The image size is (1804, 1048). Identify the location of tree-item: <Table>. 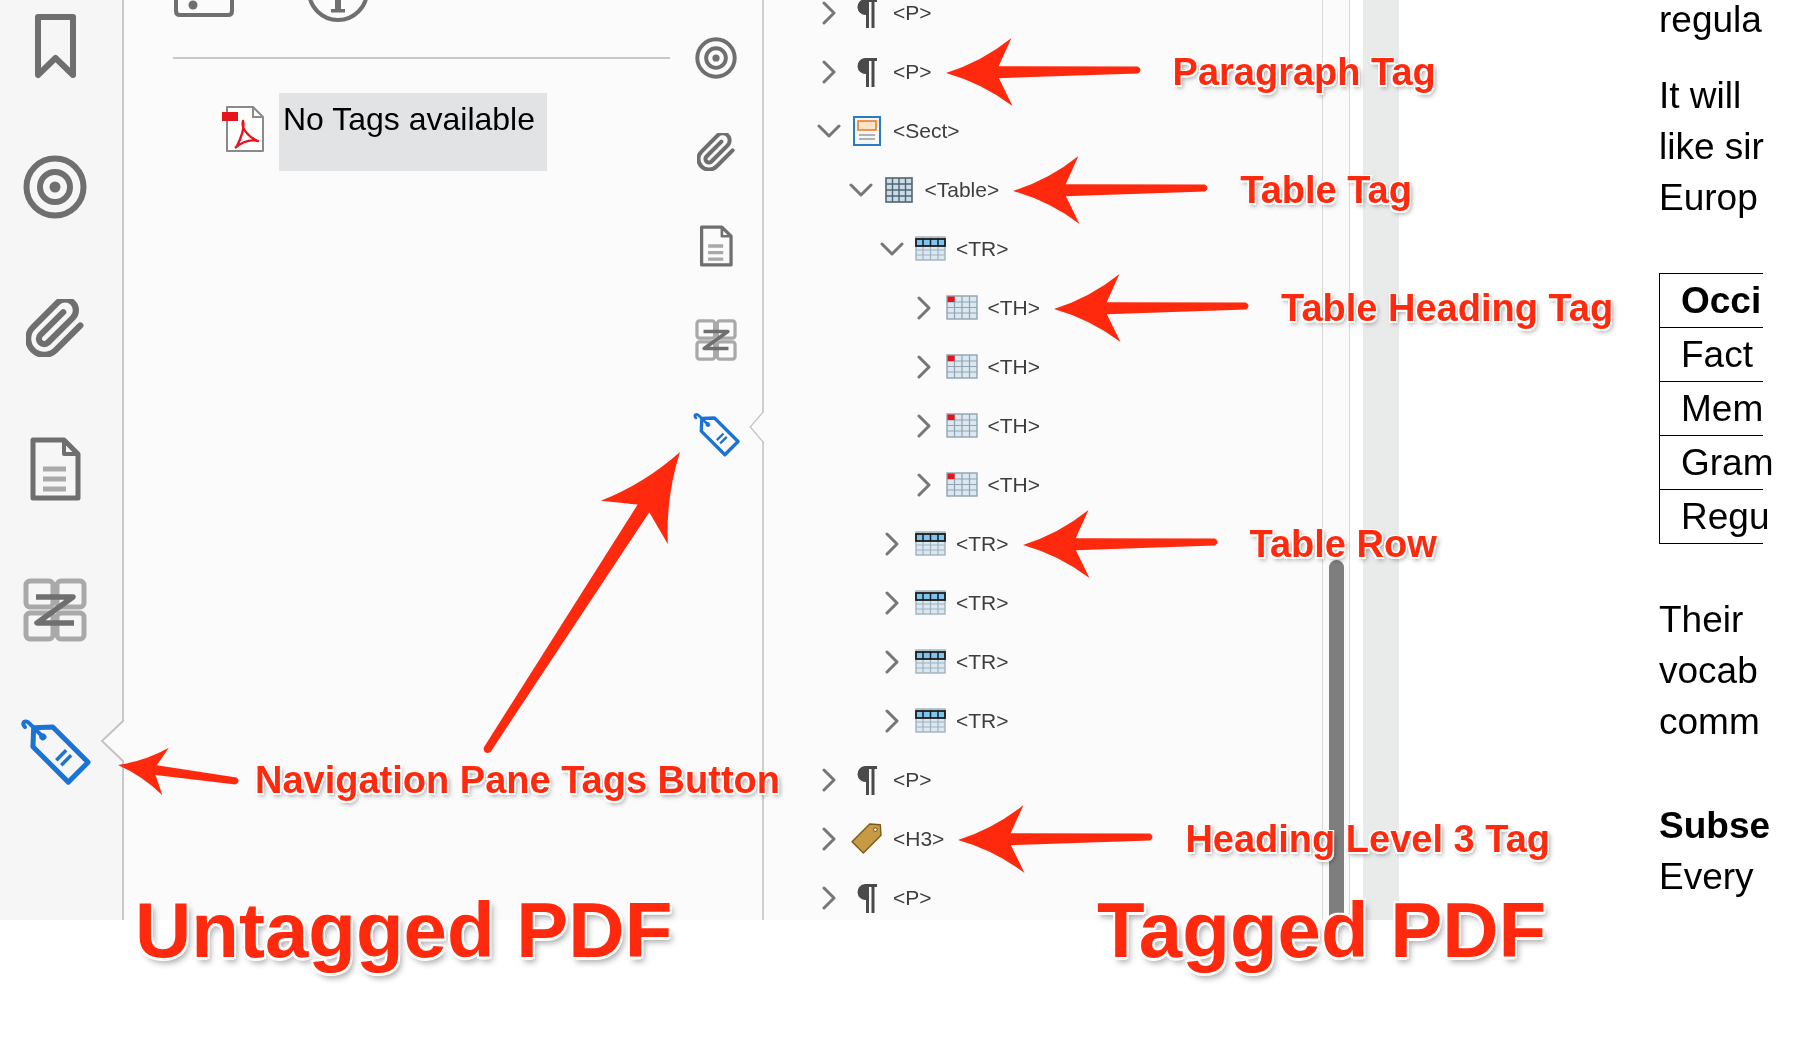
(962, 189).